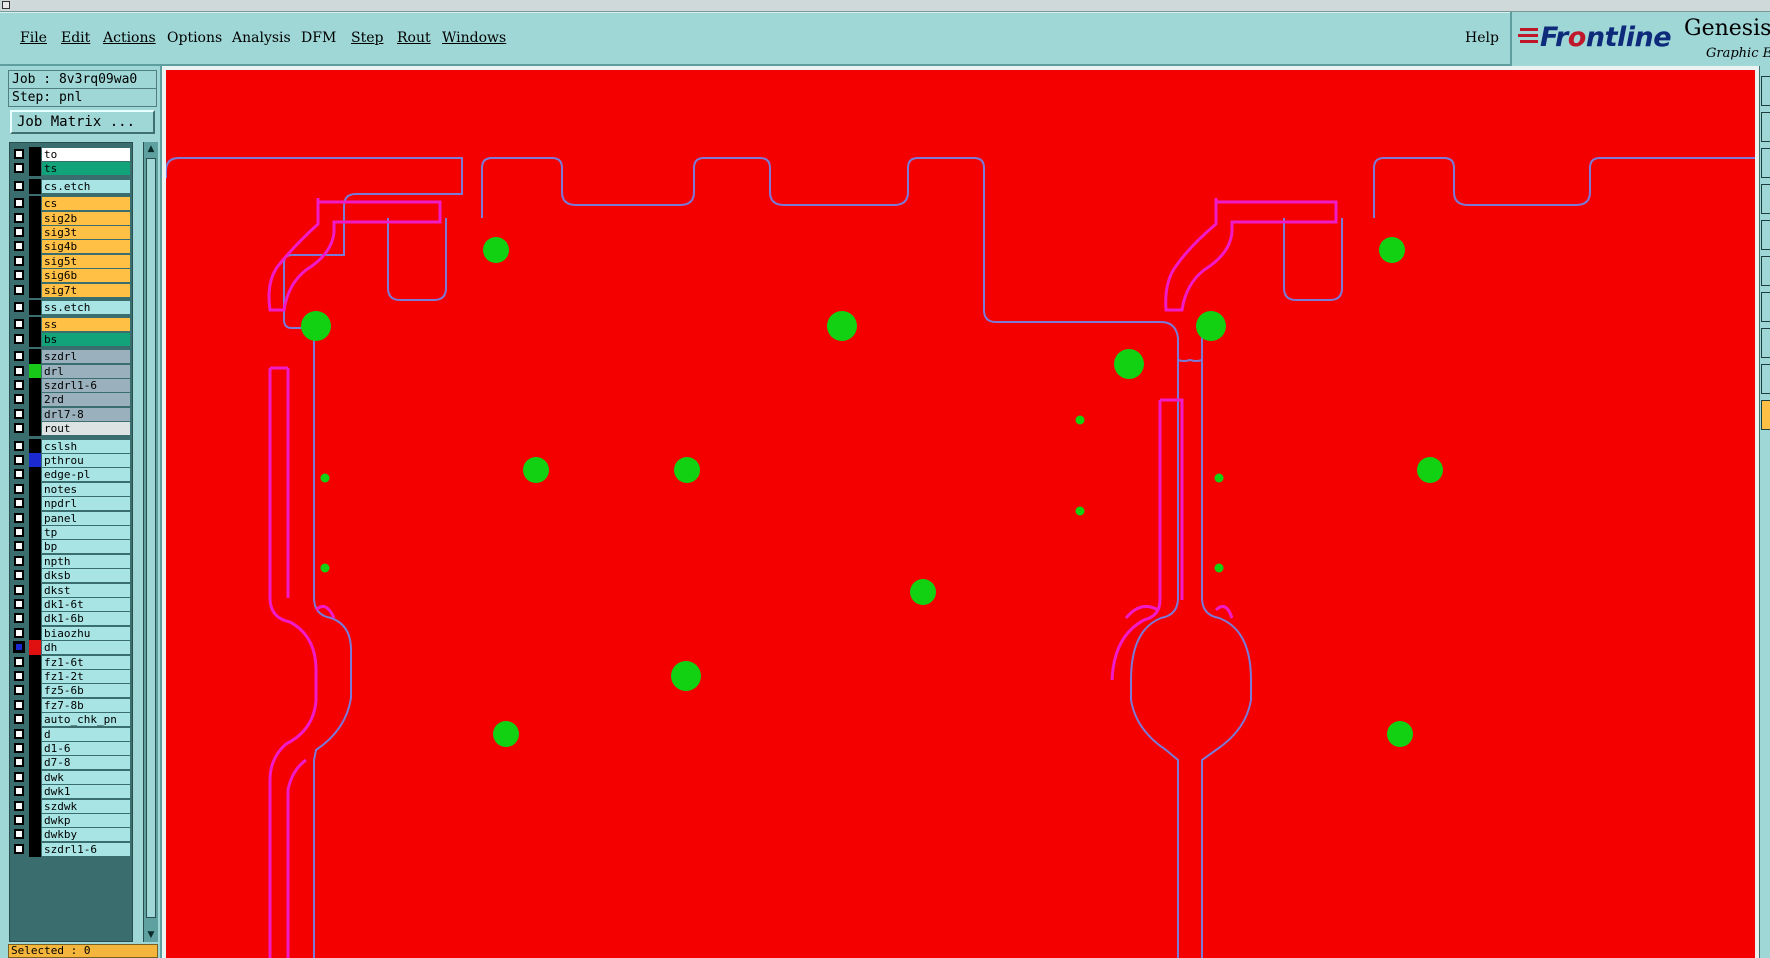 This screenshot has height=958, width=1770. I want to click on layer-name: cs, so click(86, 204).